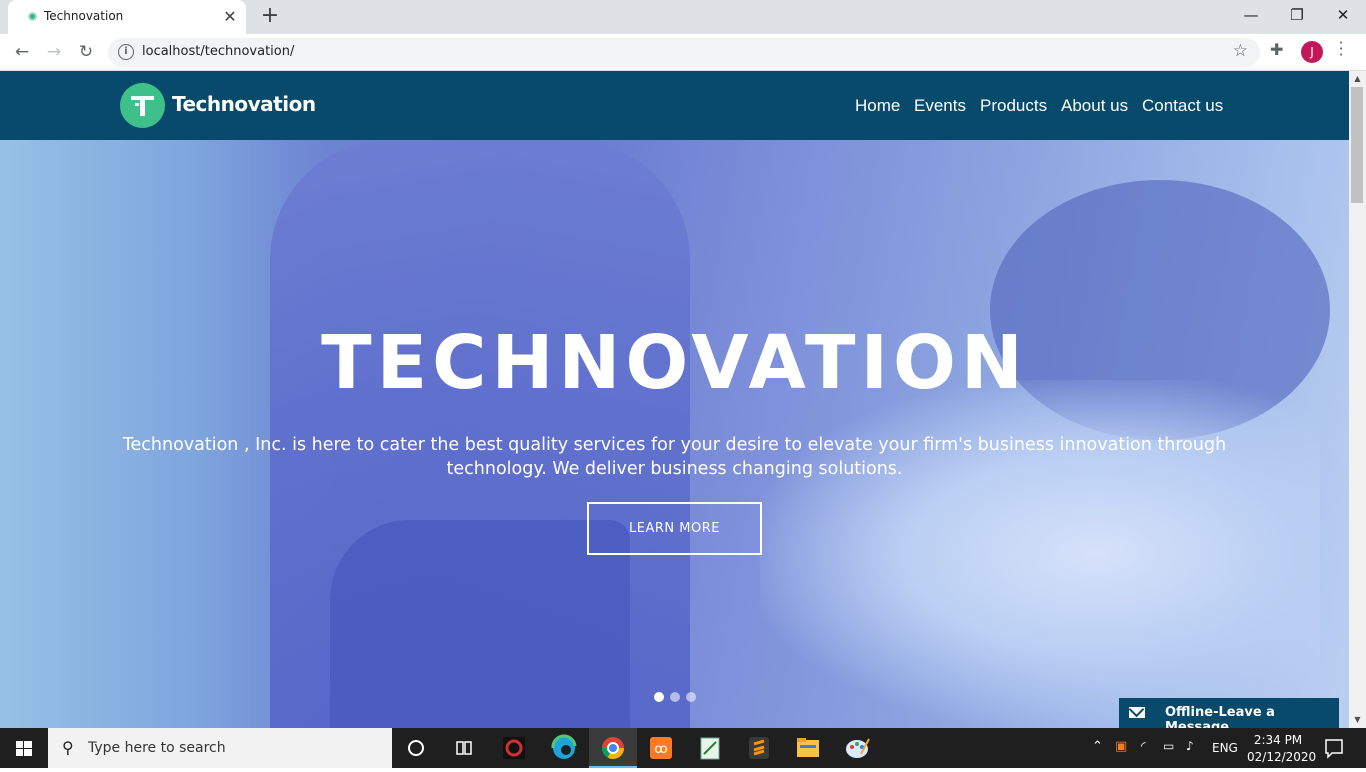  I want to click on nav-products: Products, so click(1013, 106).